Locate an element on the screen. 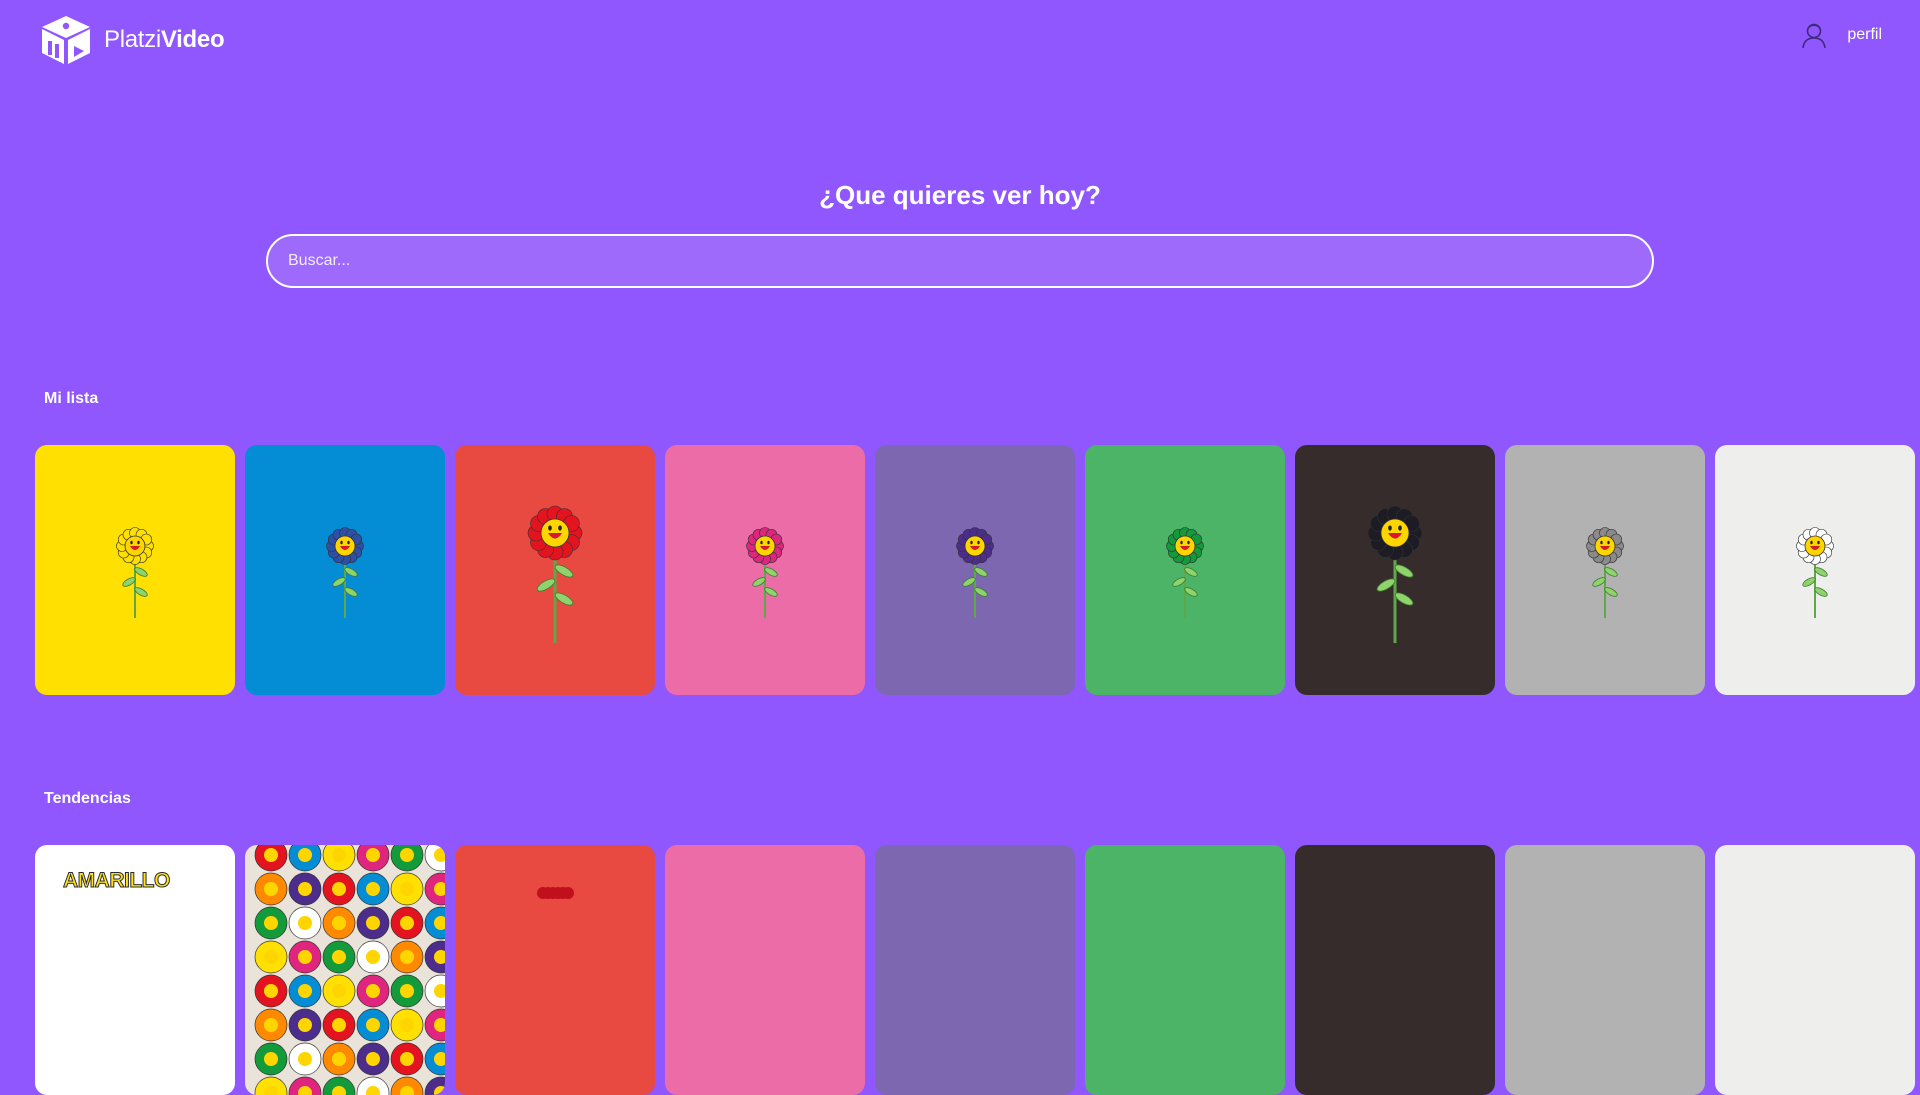 The width and height of the screenshot is (1920, 1095). flower-collage-icon is located at coordinates (349, 970).